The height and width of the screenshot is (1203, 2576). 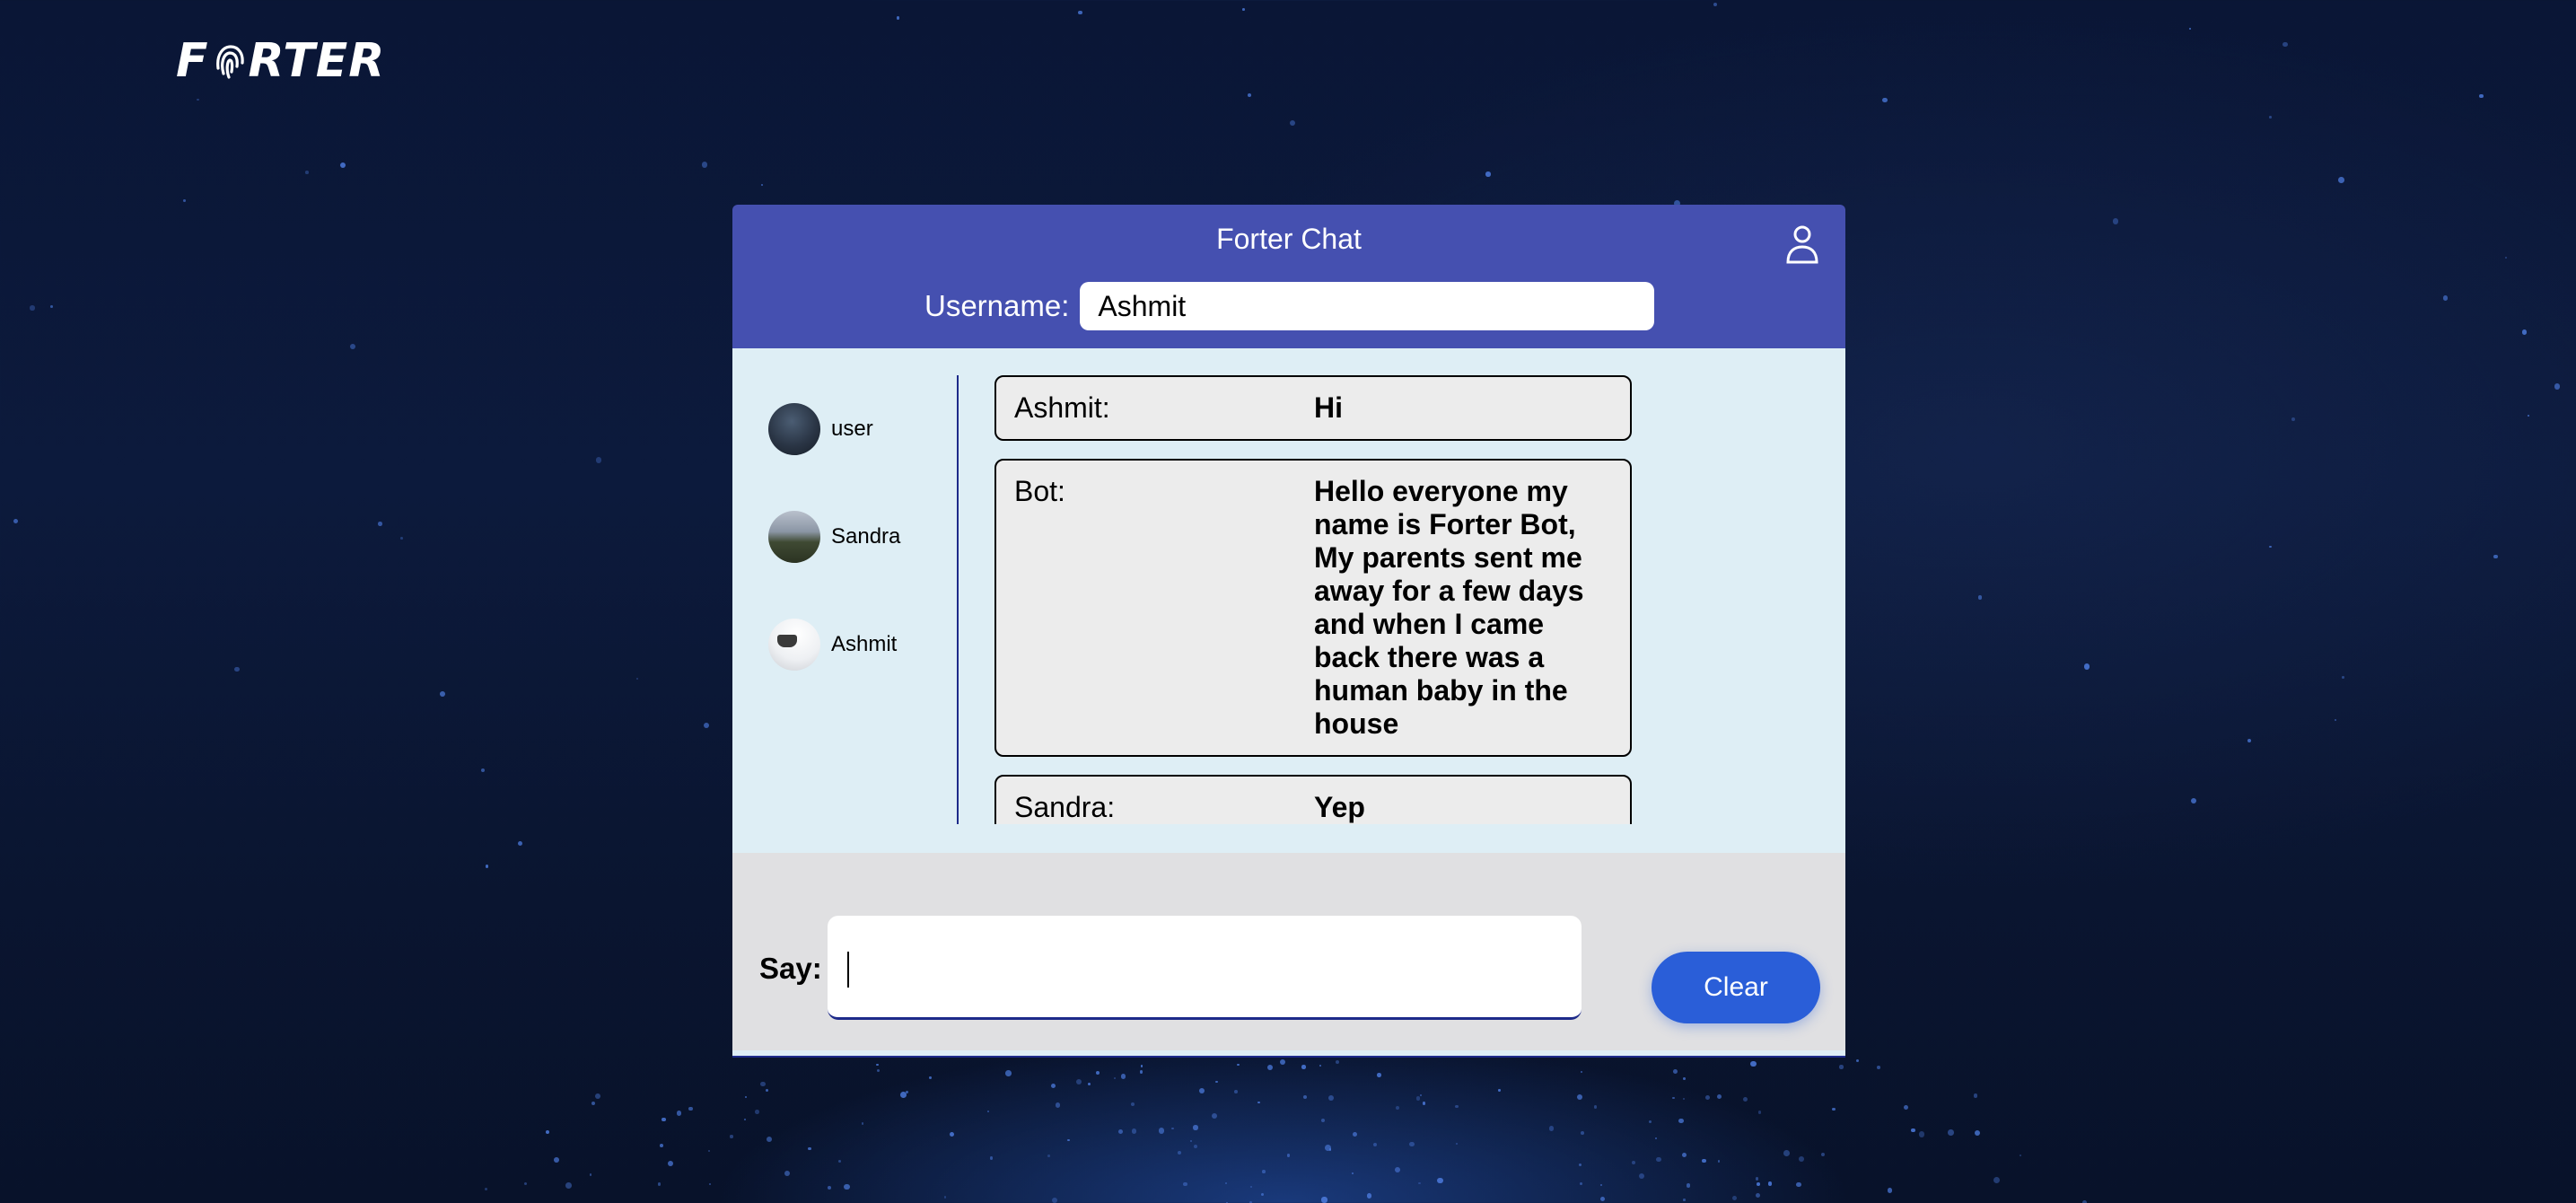 What do you see at coordinates (1062, 408) in the screenshot?
I see `message-author: Ashmit:` at bounding box center [1062, 408].